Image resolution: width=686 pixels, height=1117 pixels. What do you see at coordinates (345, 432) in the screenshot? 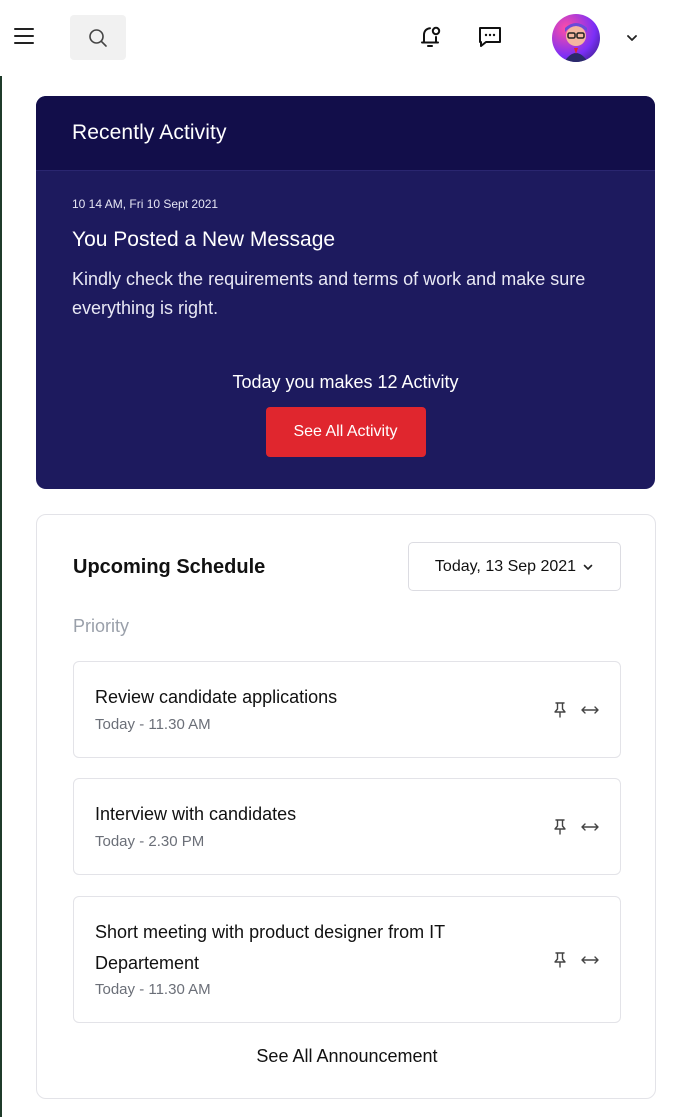
I see `see-all-activity-button: See All Activity` at bounding box center [345, 432].